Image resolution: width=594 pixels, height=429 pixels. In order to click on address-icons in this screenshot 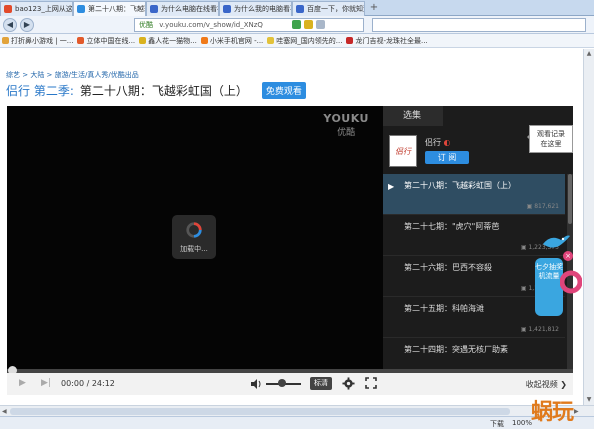, I will do `click(308, 24)`.